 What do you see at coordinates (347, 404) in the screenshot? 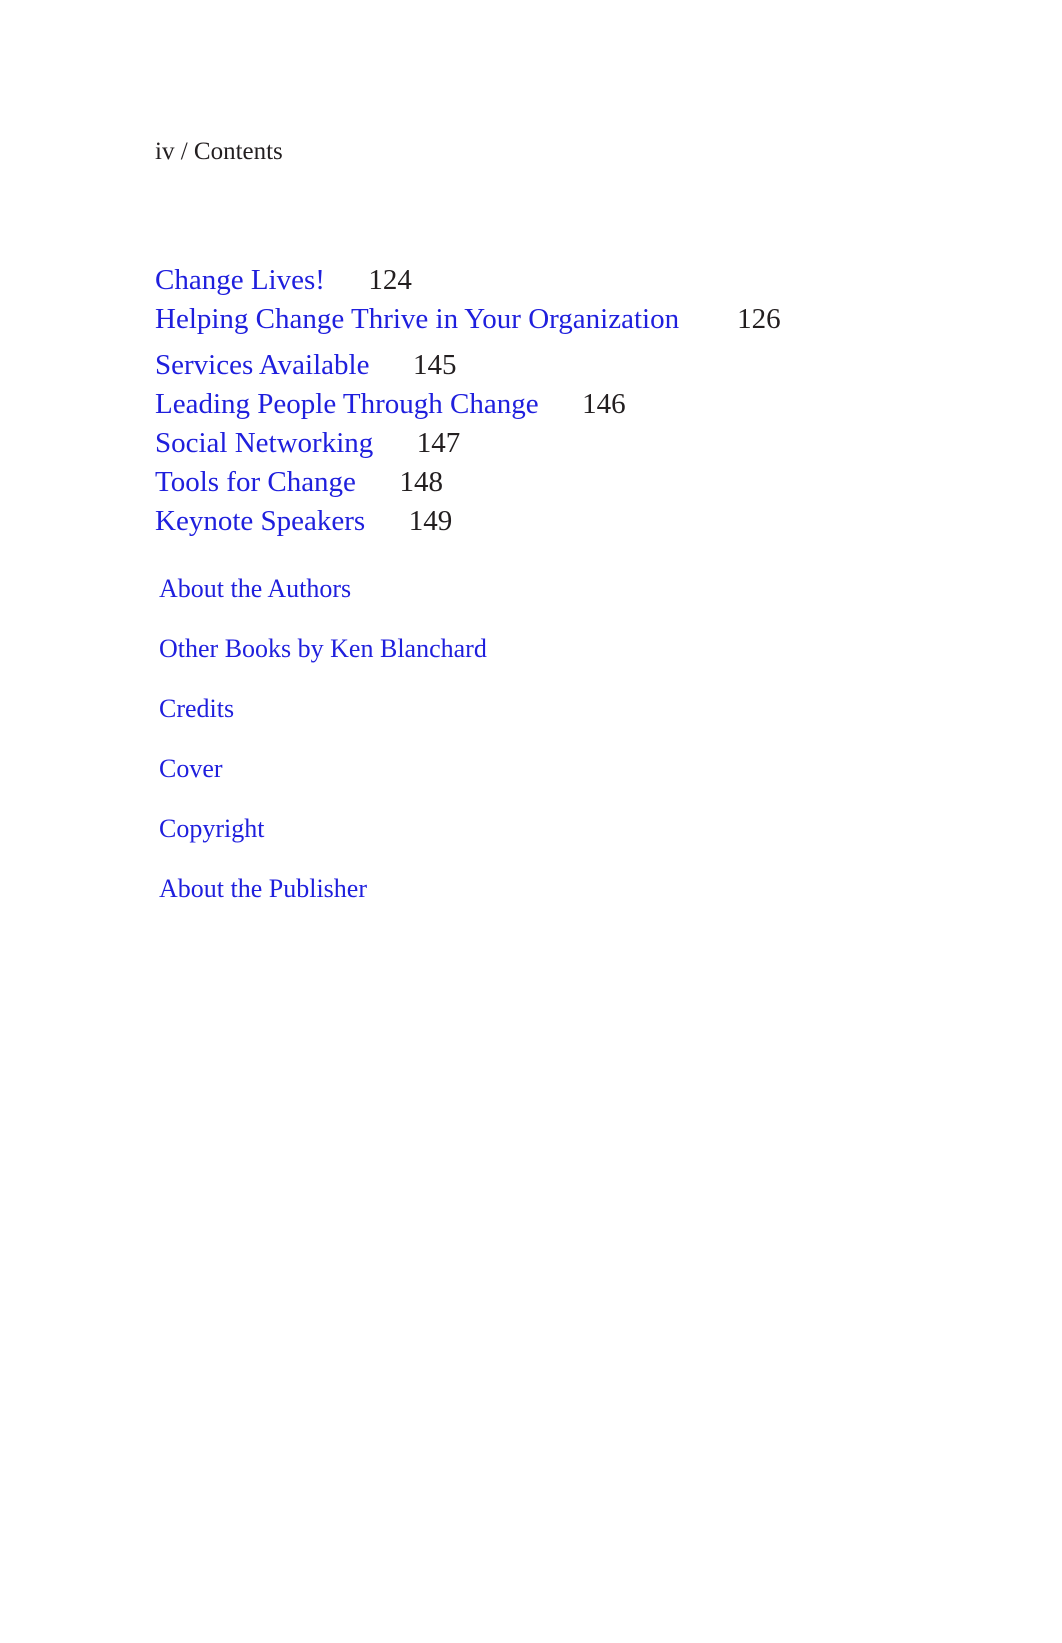
I see `toc-entry-title: Leading People Through Change` at bounding box center [347, 404].